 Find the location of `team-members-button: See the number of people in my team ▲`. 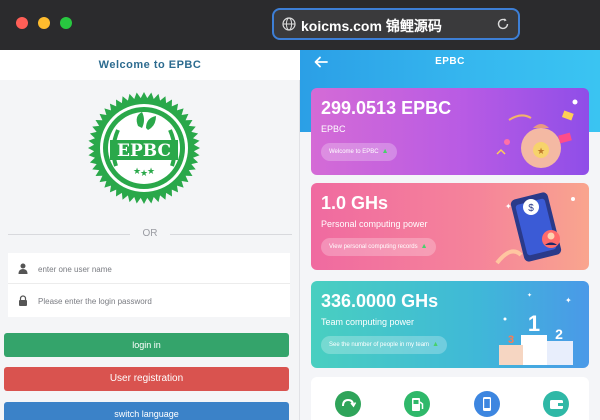

team-members-button: See the number of people in my team ▲ is located at coordinates (384, 345).